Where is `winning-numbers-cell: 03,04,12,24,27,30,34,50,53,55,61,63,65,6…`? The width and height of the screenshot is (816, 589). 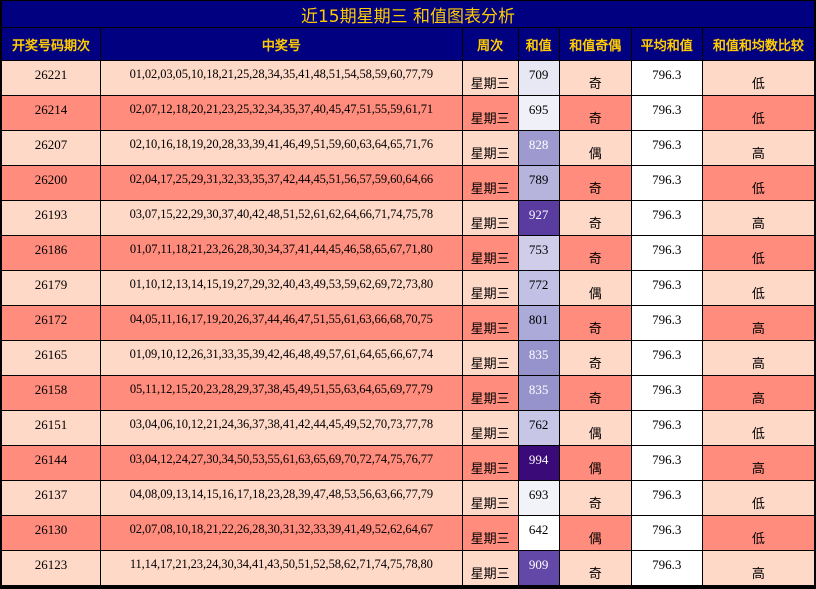 winning-numbers-cell: 03,04,12,24,27,30,34,50,53,55,61,63,65,6… is located at coordinates (281, 463).